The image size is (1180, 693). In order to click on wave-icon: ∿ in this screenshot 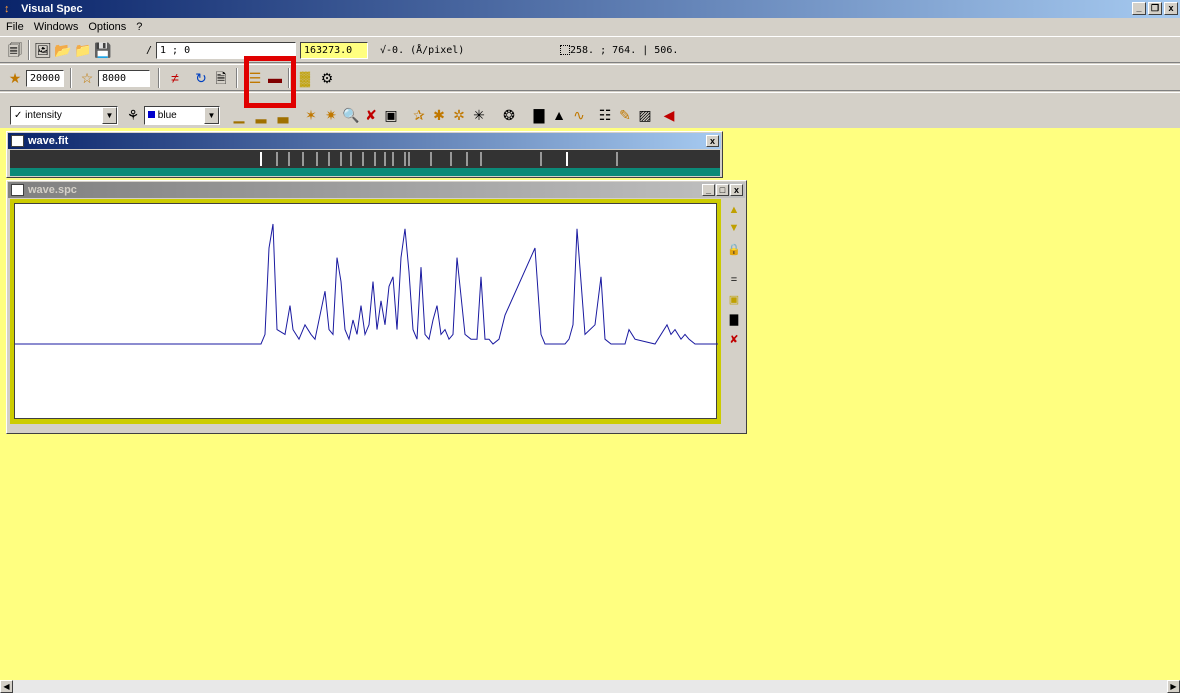, I will do `click(579, 115)`.